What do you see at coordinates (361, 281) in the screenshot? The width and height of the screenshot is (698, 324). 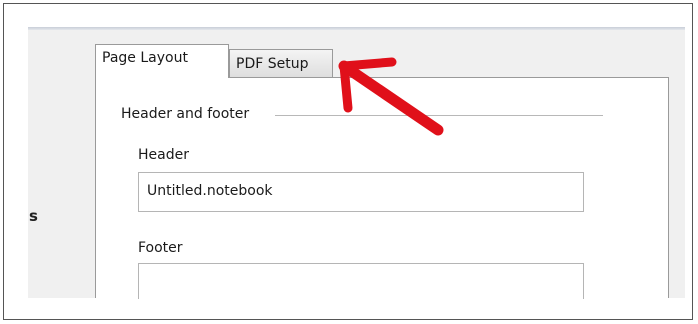 I see `footer-input` at bounding box center [361, 281].